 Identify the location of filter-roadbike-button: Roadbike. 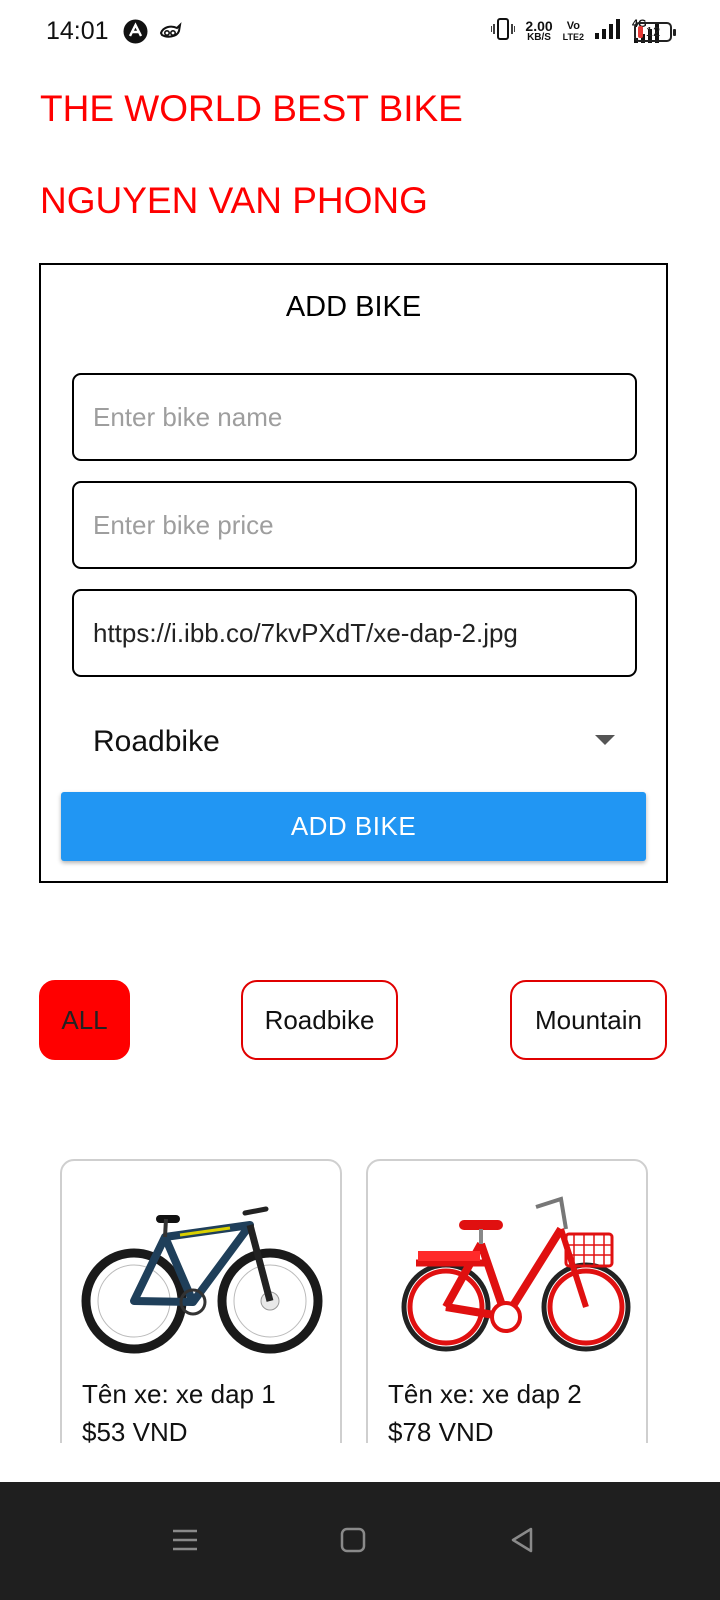
(319, 1020).